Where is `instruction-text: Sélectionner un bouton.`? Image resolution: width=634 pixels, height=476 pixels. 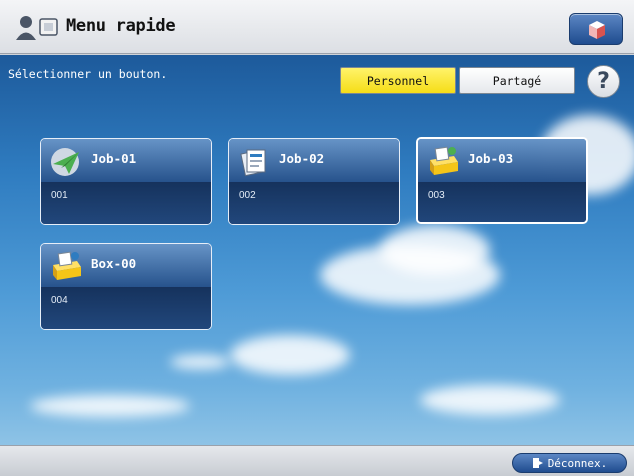
instruction-text: Sélectionner un bouton. is located at coordinates (88, 74).